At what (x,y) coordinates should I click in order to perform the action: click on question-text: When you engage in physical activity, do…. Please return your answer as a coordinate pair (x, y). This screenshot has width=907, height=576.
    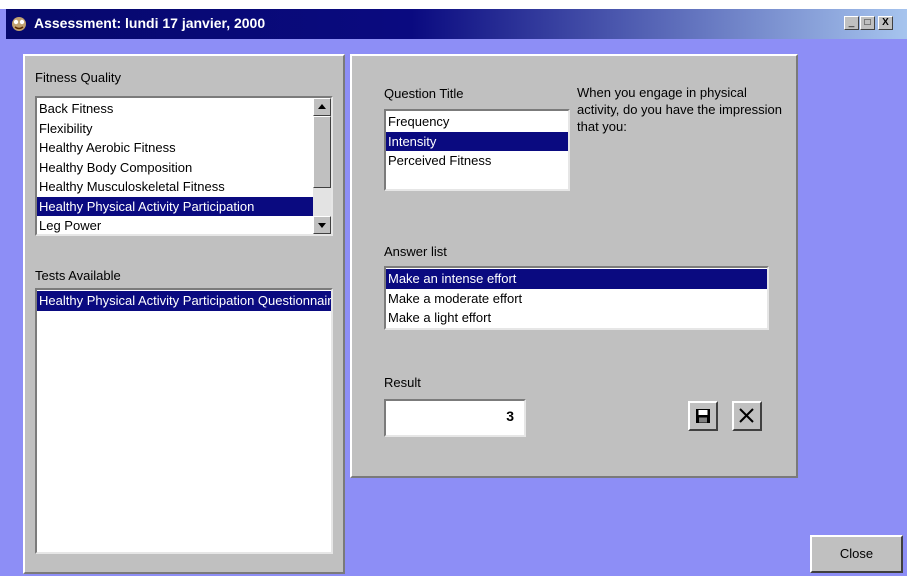
    Looking at the image, I should click on (679, 109).